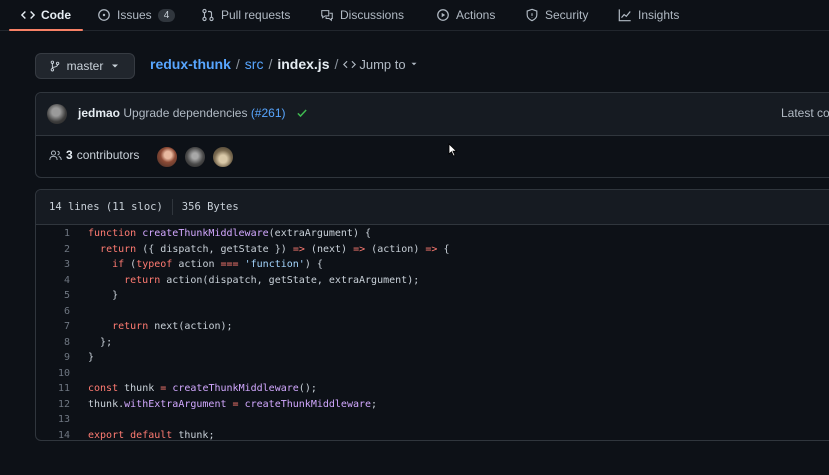  Describe the element at coordinates (53, 327) in the screenshot. I see `line-number: 7` at that location.